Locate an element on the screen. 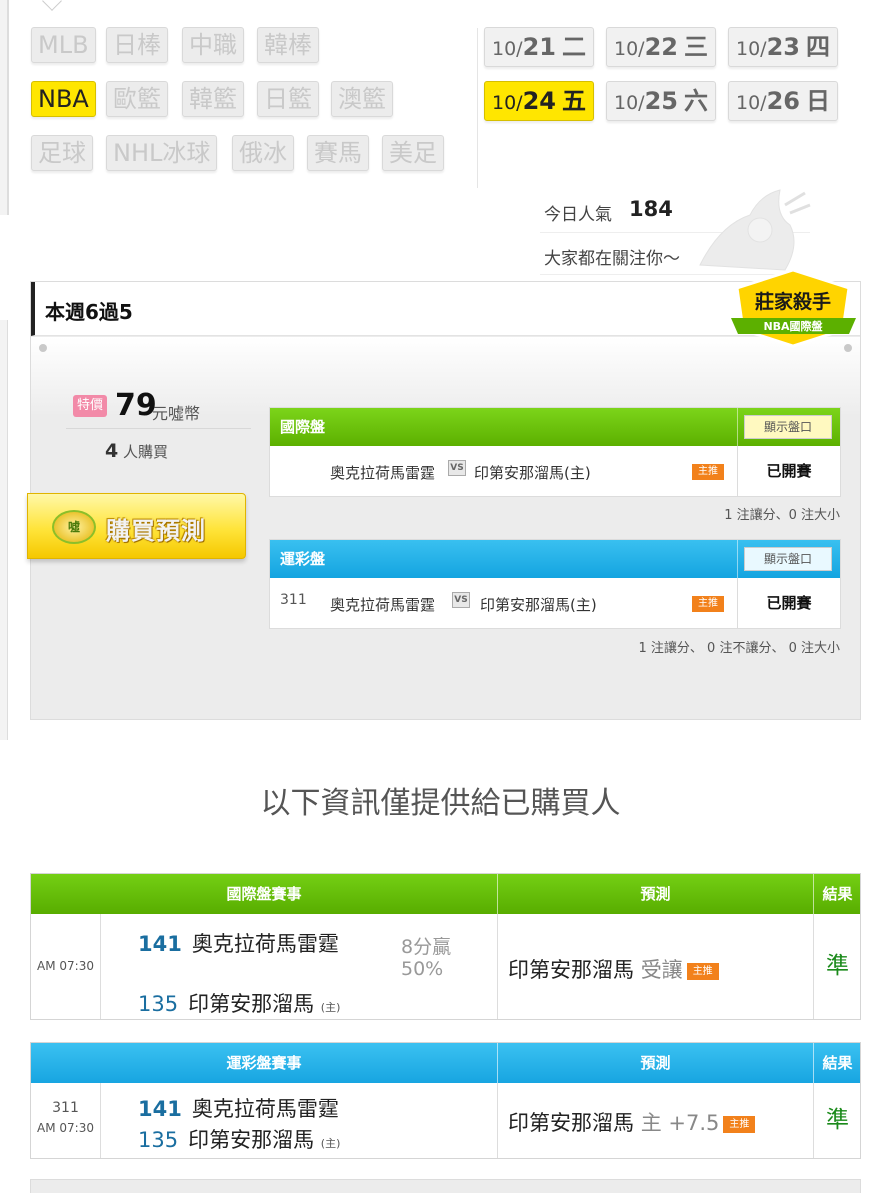 The image size is (881, 1193). lottery-pick-table: 運彩盤 顯示盤口 311 奧克拉荷馬雷霆 VS 印第安那溜馬(主) 主推 已開賽 is located at coordinates (555, 584).